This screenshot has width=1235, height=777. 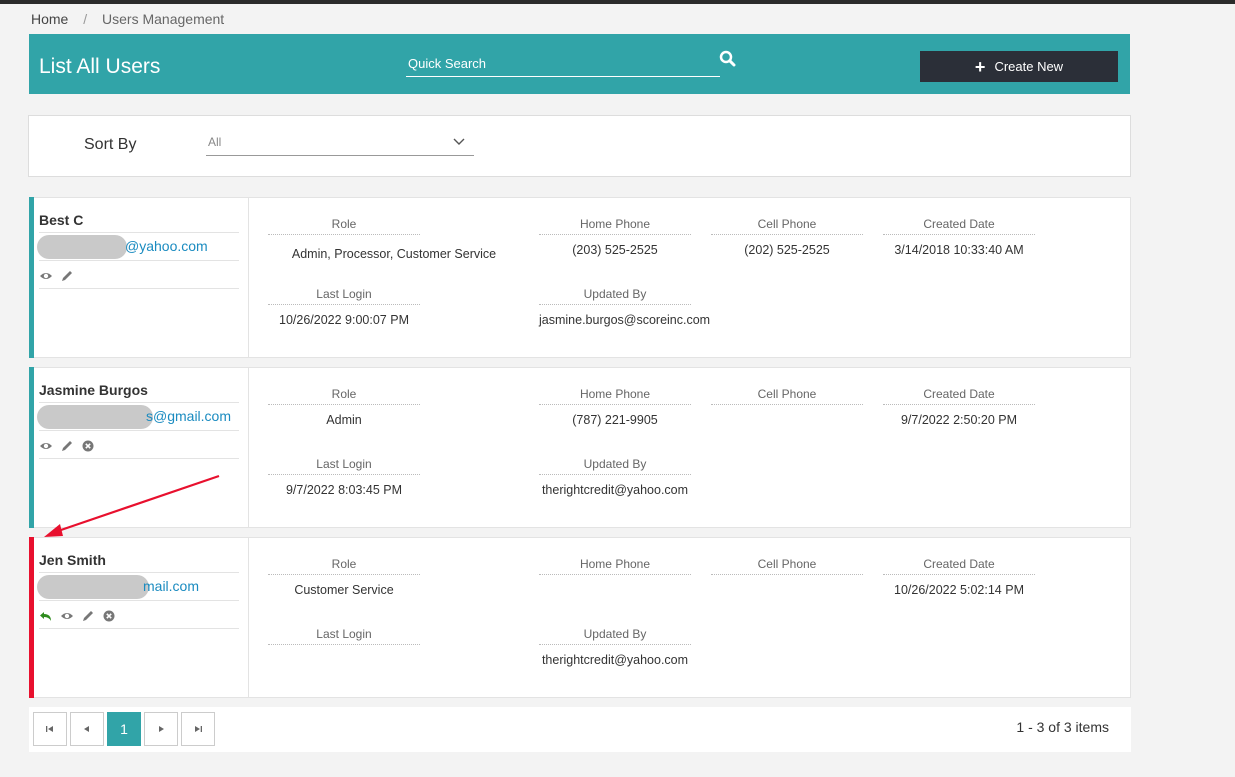 I want to click on pagination-summary: 1 - 3 of 3 items, so click(x=1062, y=727).